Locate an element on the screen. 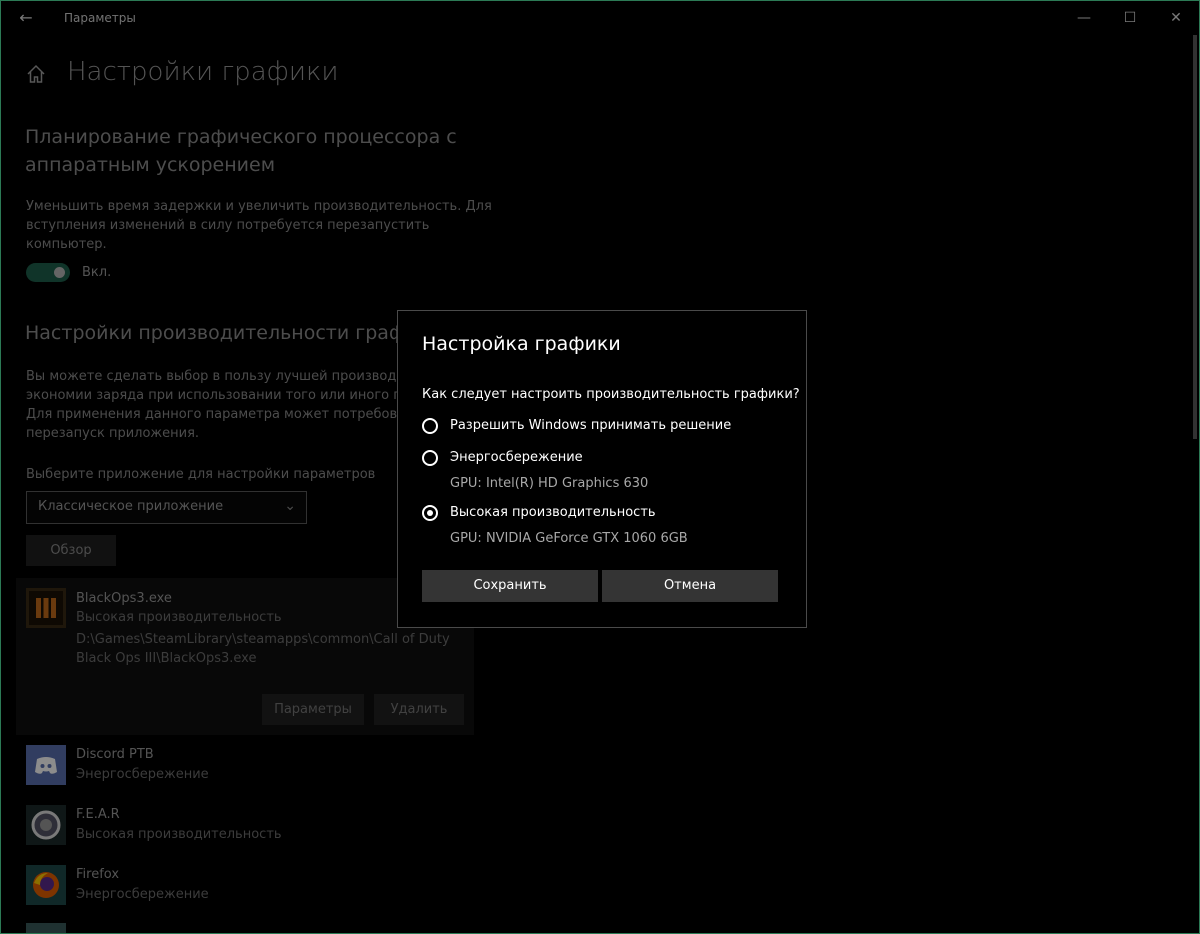  radio-let-windows-decide is located at coordinates (430, 426).